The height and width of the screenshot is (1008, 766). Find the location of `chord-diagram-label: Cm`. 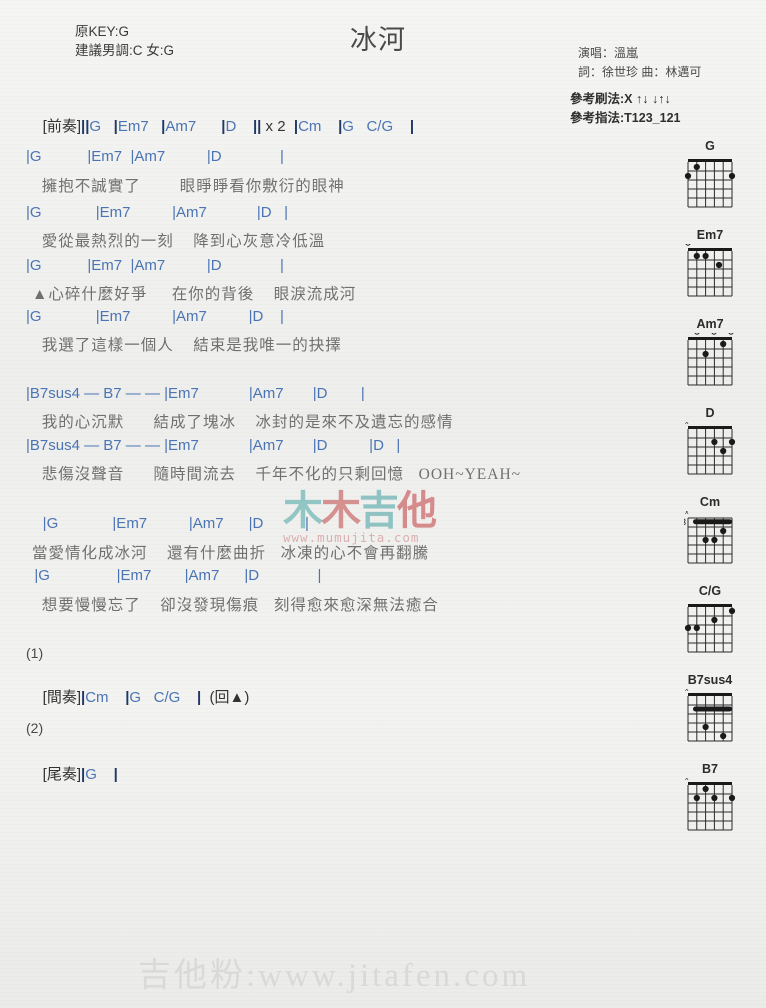

chord-diagram-label: Cm is located at coordinates (710, 502).